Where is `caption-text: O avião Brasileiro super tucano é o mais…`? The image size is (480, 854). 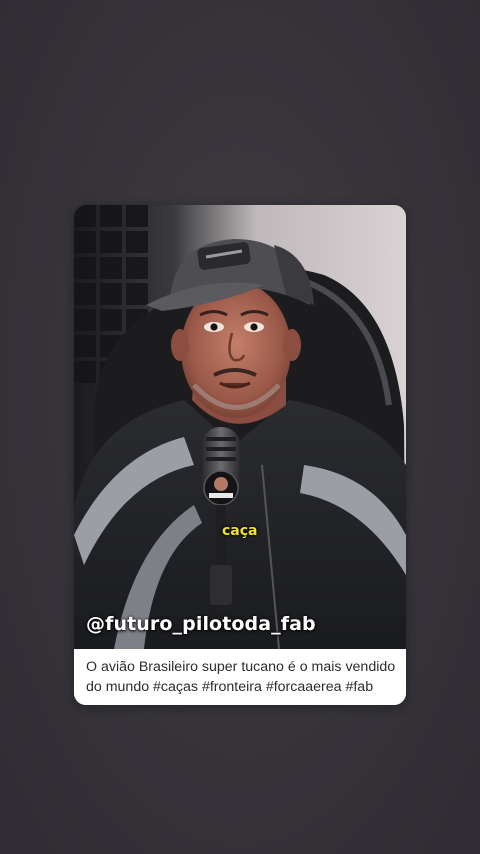 caption-text: O avião Brasileiro super tucano é o mais… is located at coordinates (241, 677).